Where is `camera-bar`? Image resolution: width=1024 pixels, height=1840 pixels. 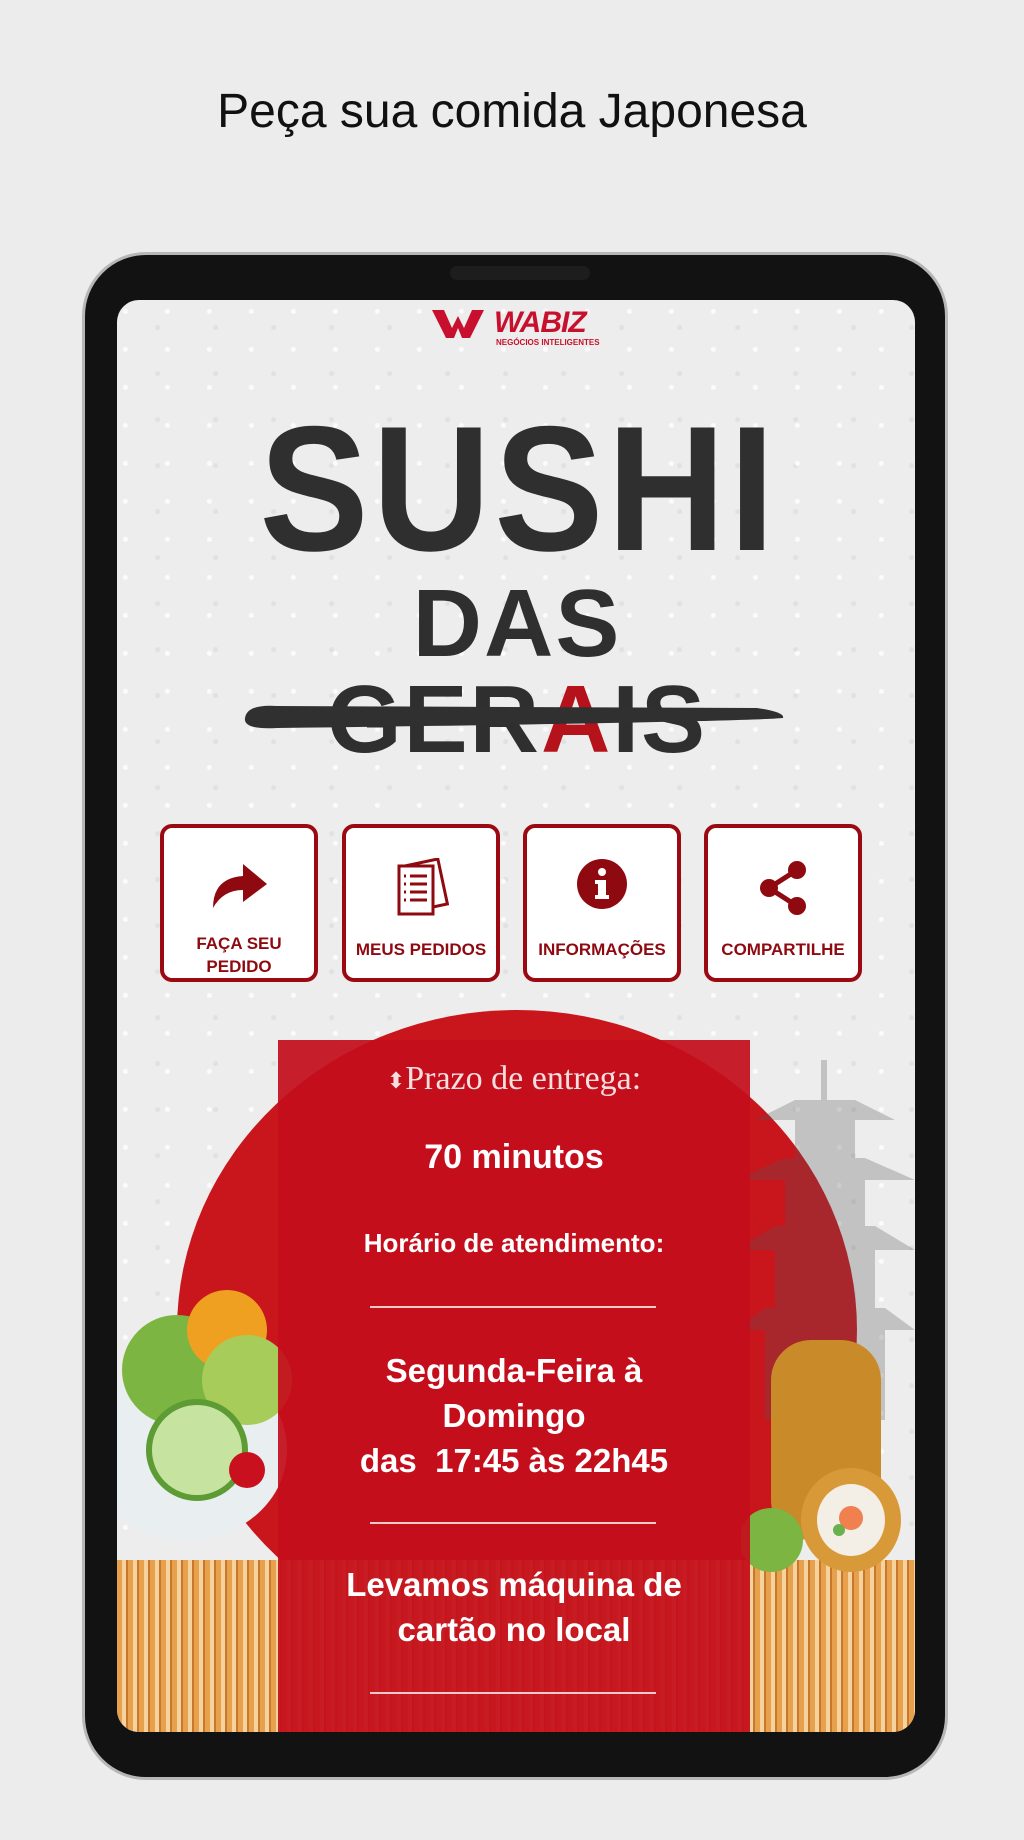 camera-bar is located at coordinates (520, 273).